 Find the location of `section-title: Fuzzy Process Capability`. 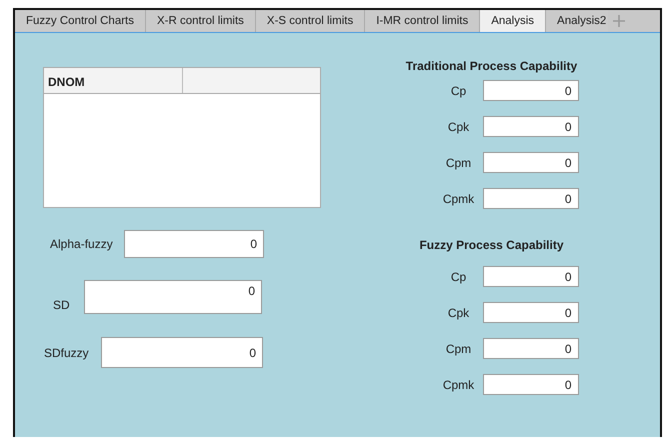

section-title: Fuzzy Process Capability is located at coordinates (491, 245).